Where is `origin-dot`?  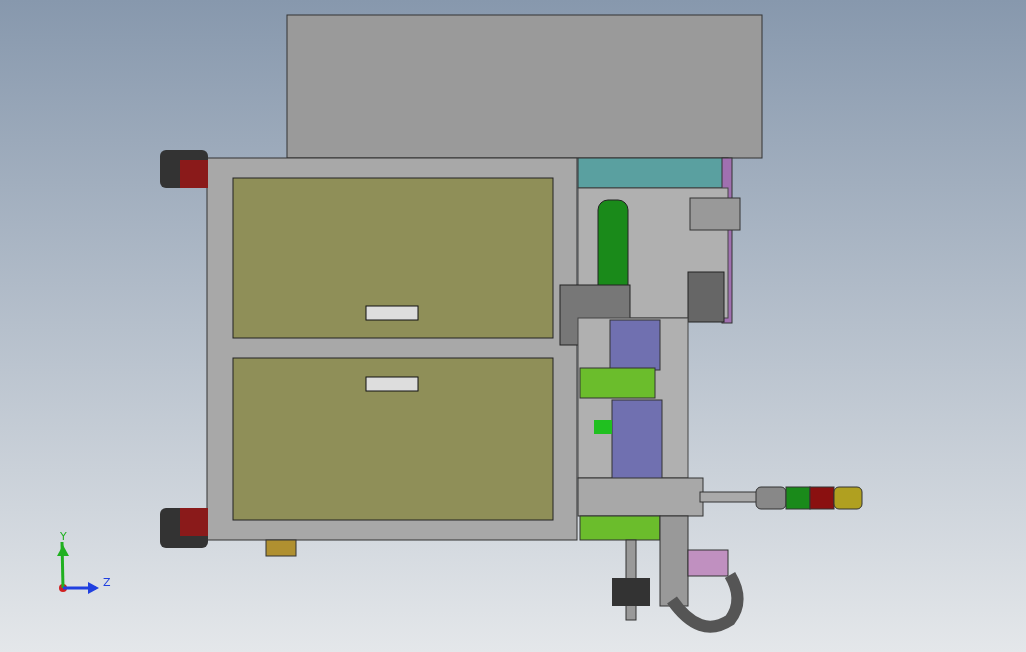 origin-dot is located at coordinates (63, 588).